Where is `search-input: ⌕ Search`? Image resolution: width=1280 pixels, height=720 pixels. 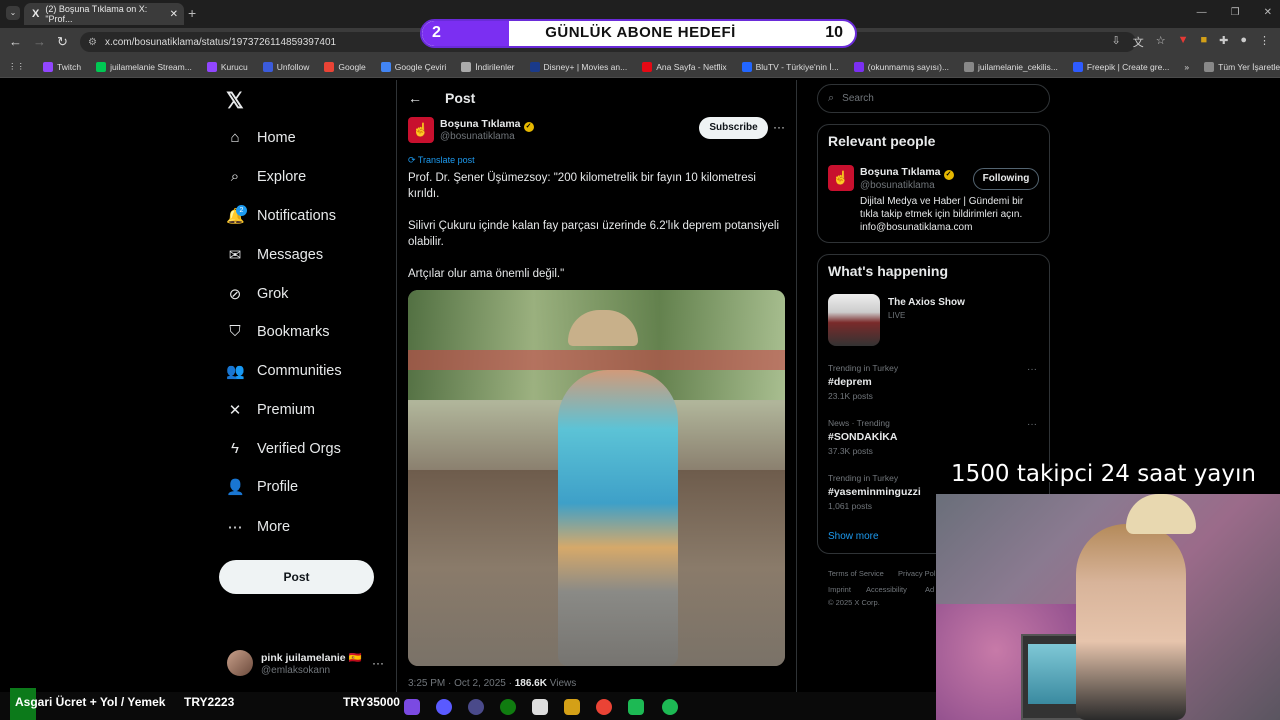
search-input: ⌕ Search is located at coordinates (933, 98).